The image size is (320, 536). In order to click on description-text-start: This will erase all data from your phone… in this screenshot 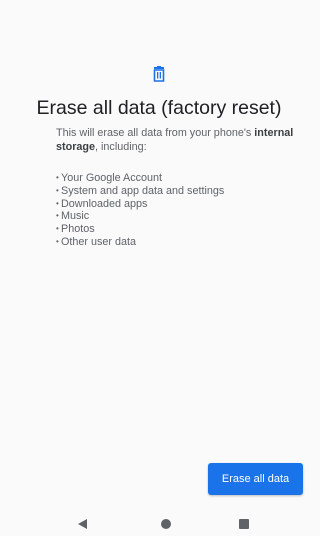, I will do `click(155, 133)`.